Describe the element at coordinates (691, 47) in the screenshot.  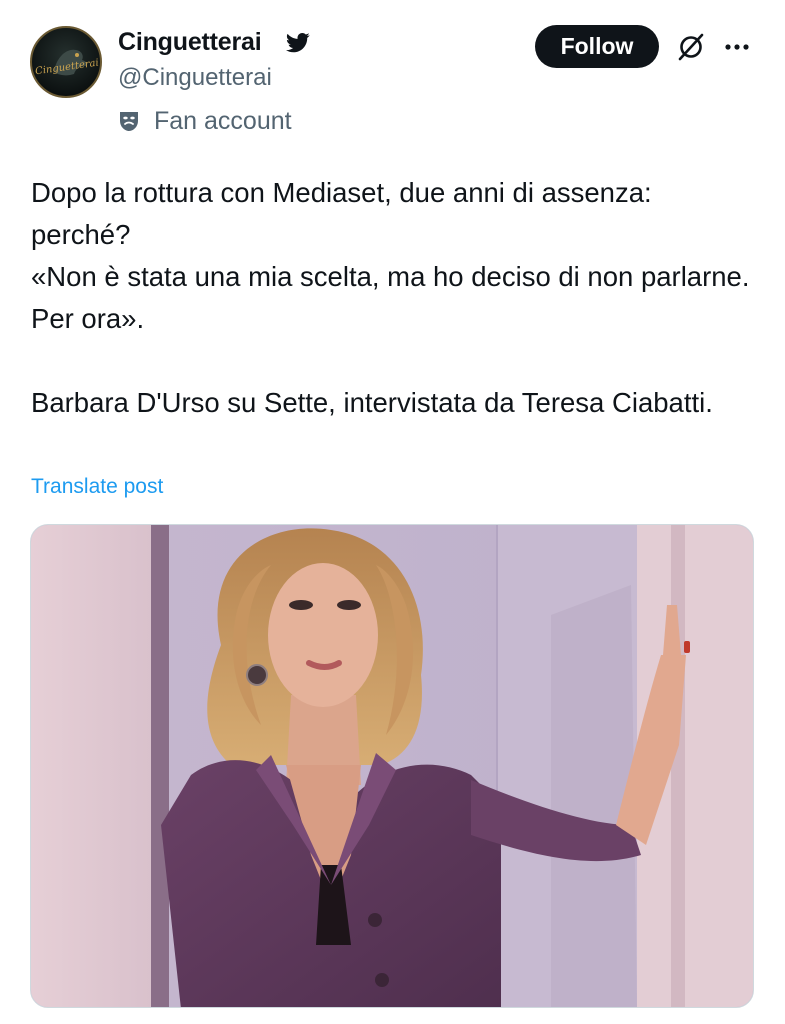
I see `grok-icon` at that location.